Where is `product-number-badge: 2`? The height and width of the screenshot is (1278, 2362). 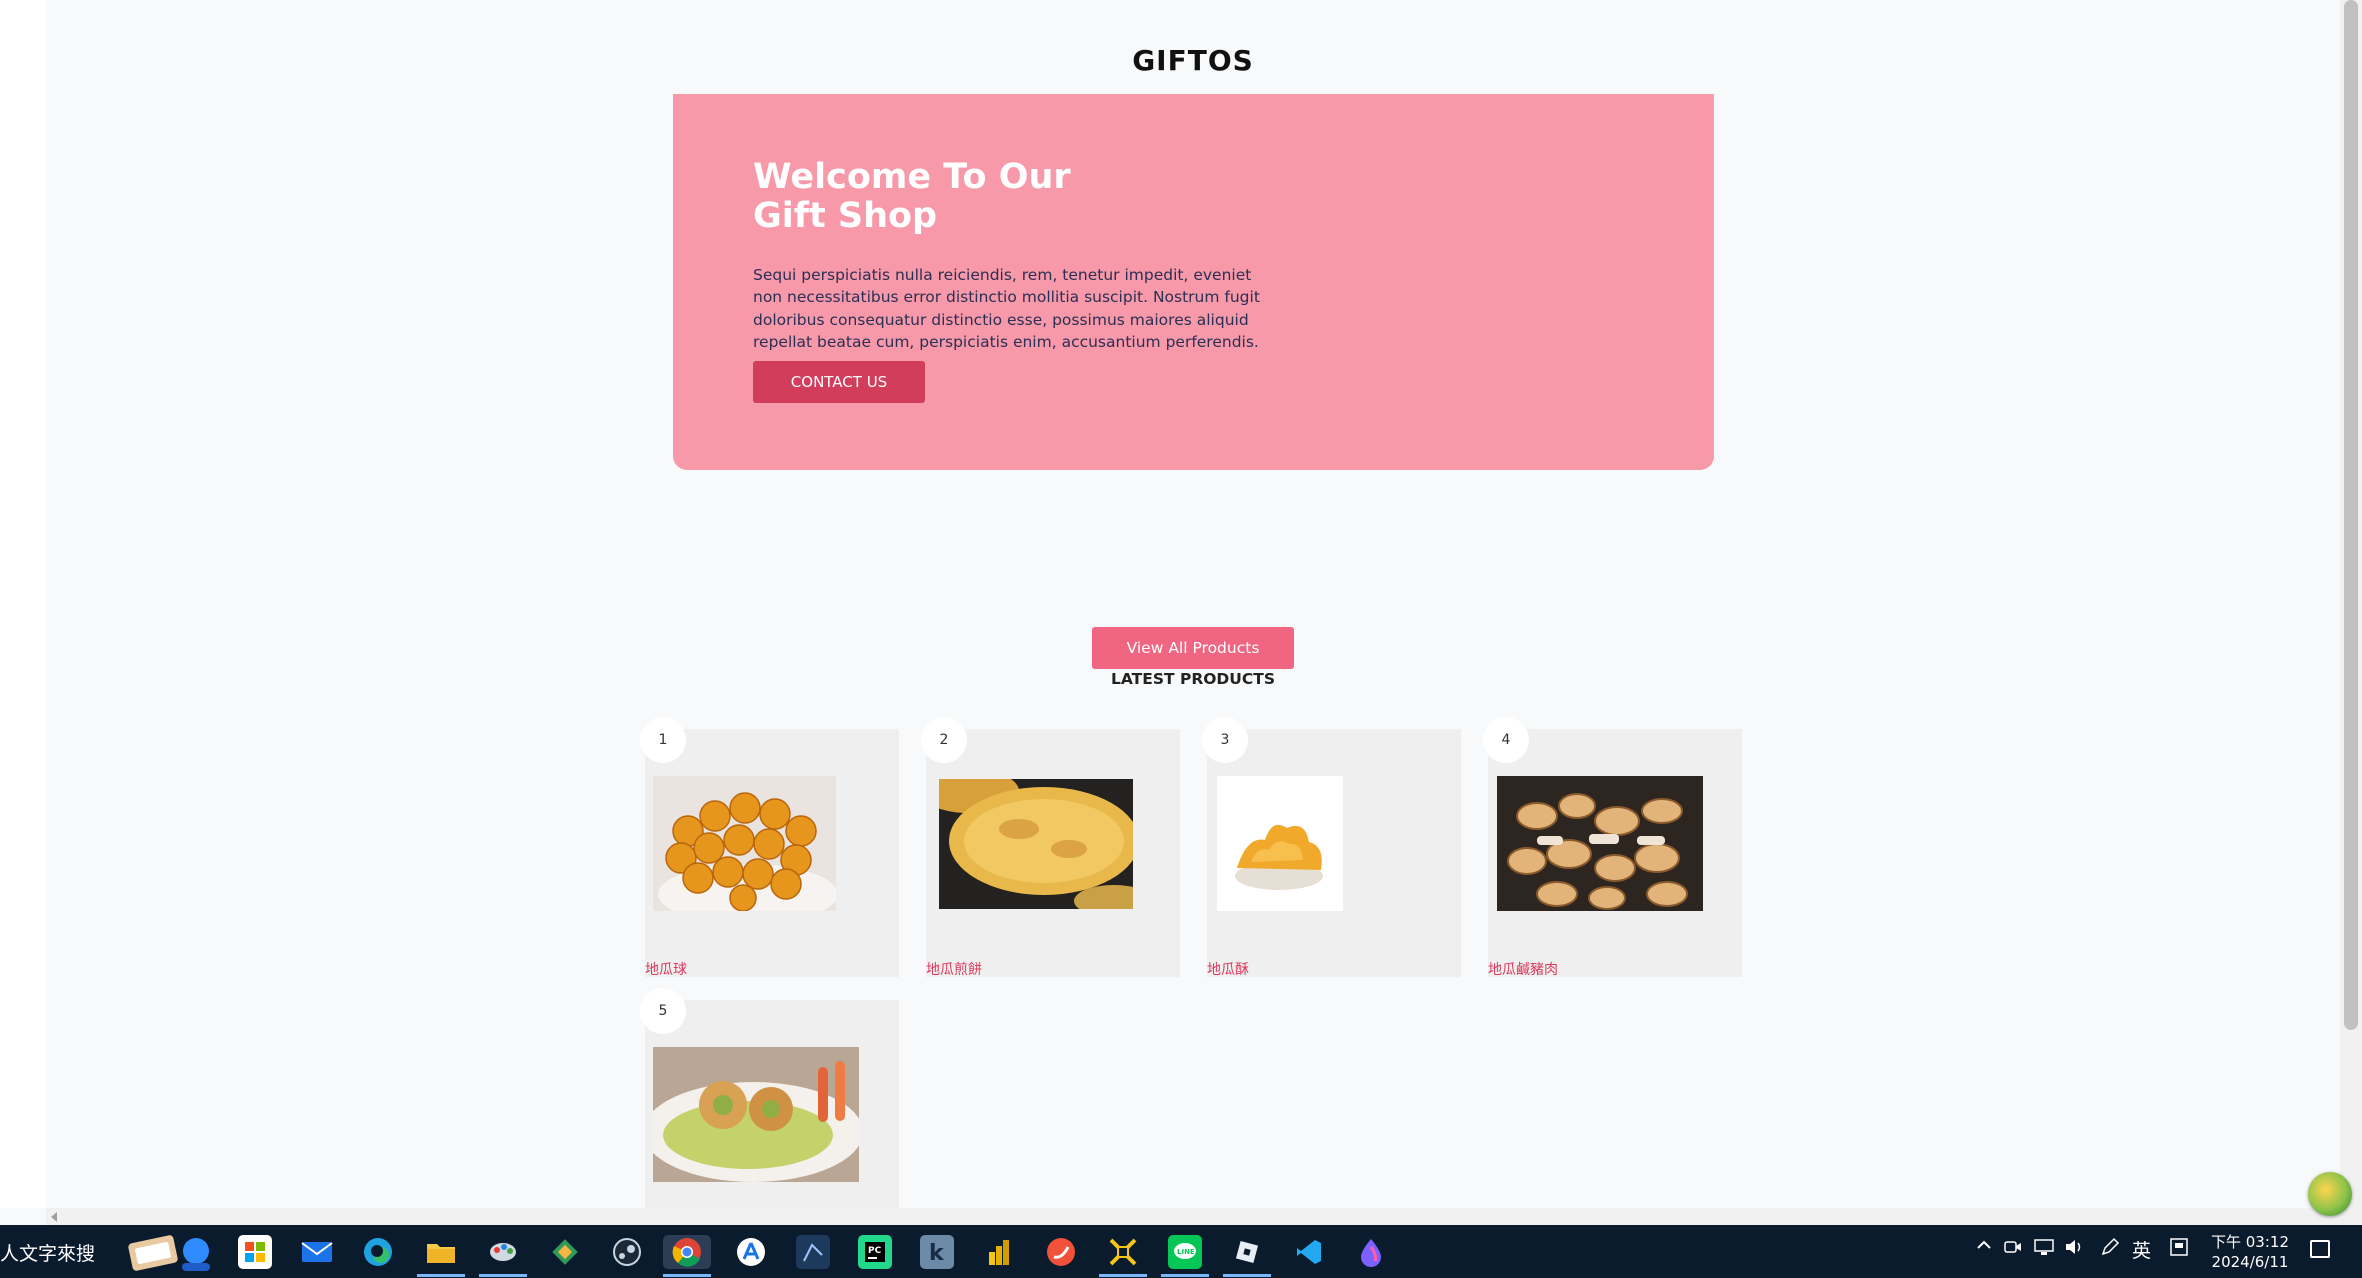
product-number-badge: 2 is located at coordinates (944, 740).